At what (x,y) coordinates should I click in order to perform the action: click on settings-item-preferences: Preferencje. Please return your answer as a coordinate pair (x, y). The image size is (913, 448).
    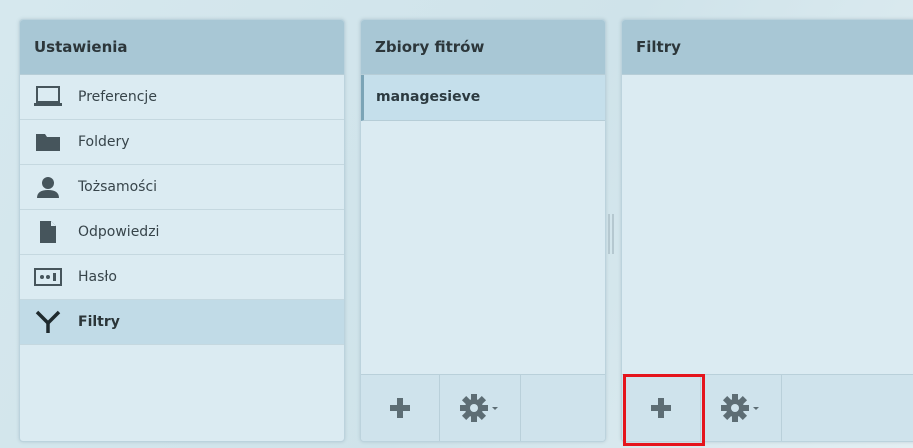
    Looking at the image, I should click on (182, 97).